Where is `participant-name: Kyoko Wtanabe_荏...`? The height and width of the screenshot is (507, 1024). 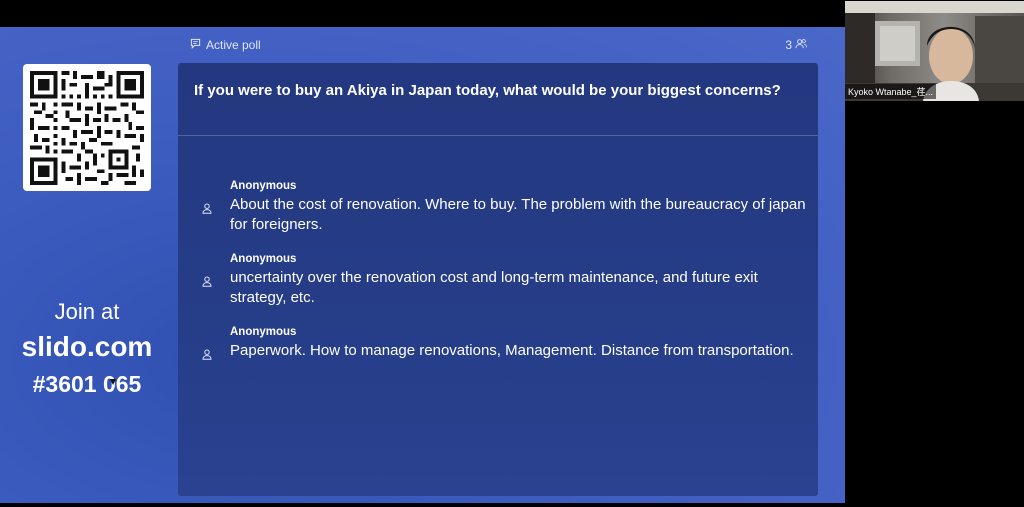 participant-name: Kyoko Wtanabe_荏... is located at coordinates (891, 91).